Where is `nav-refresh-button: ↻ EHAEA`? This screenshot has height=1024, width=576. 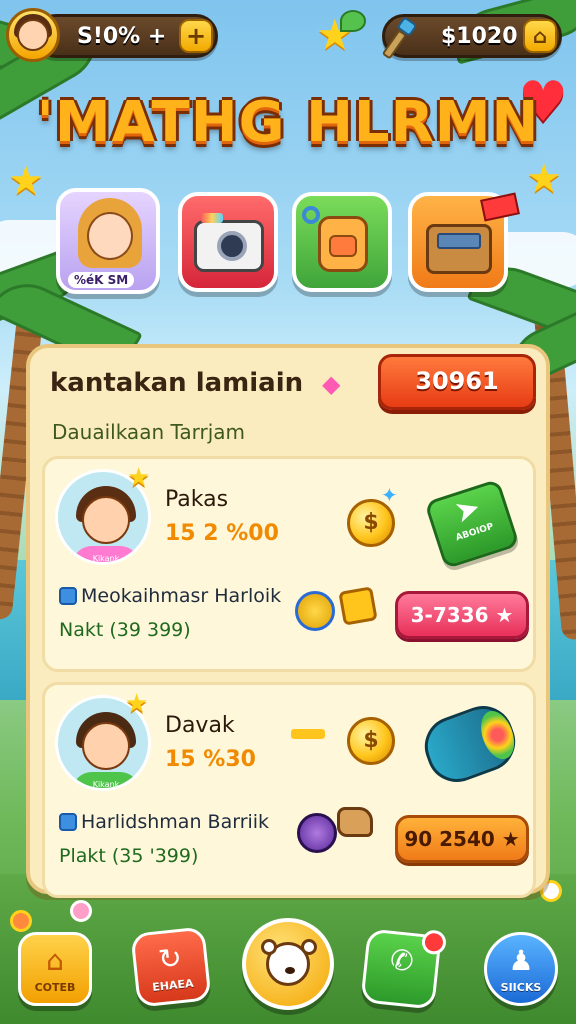
nav-refresh-button: ↻ EHAEA is located at coordinates (171, 967).